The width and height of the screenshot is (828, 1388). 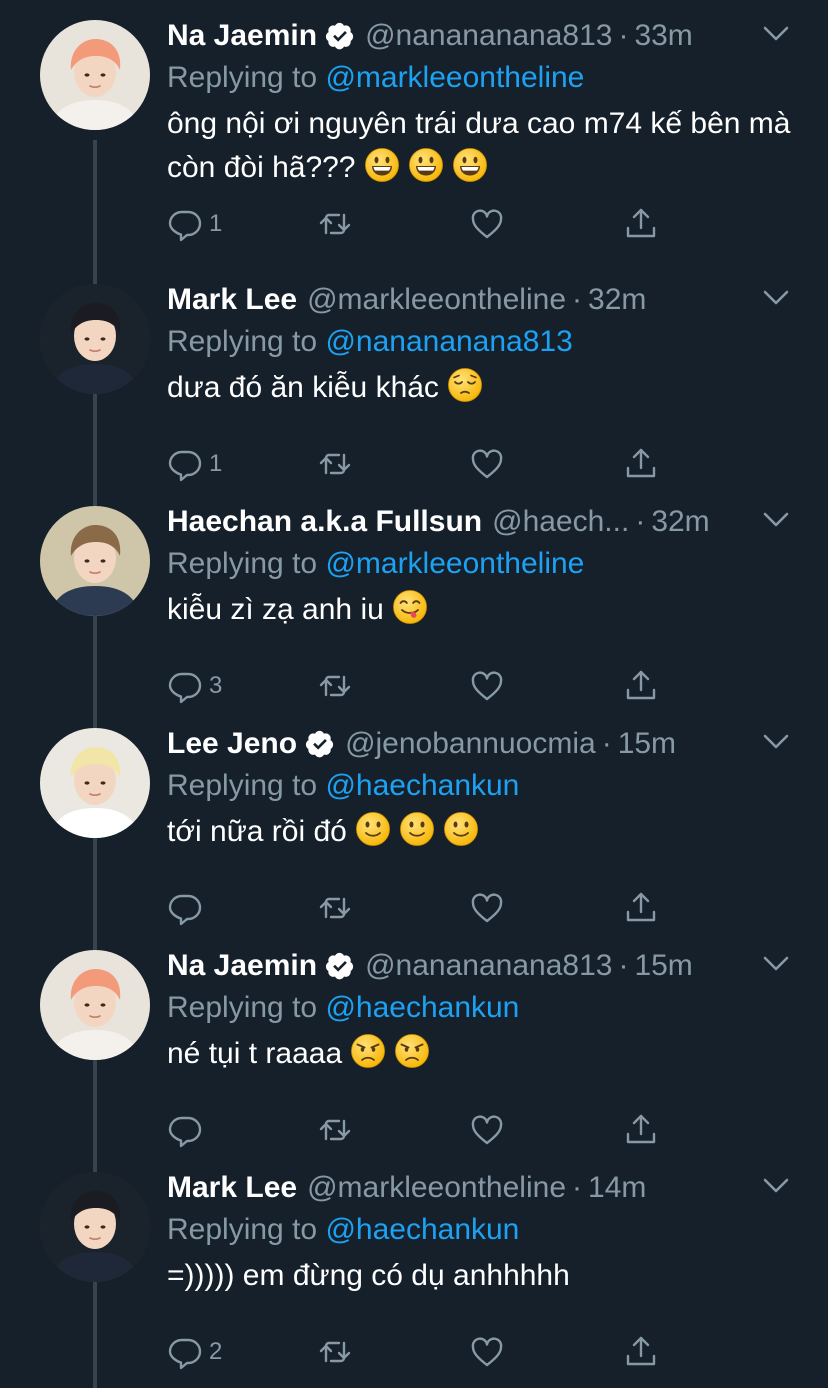 I want to click on reply-icon, so click(x=185, y=1352).